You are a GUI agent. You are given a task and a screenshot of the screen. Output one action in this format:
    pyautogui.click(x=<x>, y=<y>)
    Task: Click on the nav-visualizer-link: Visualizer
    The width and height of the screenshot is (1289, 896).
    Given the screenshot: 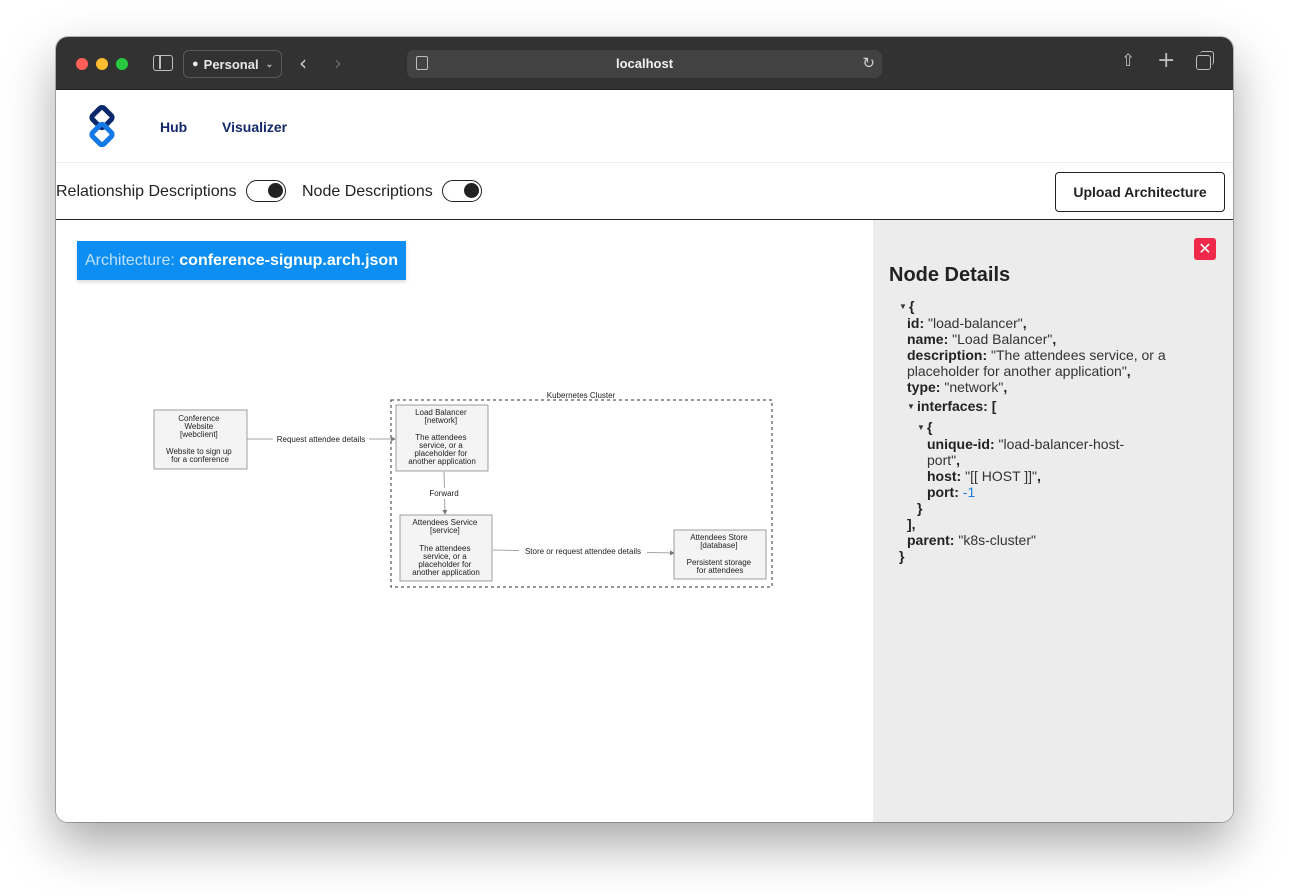 What is the action you would take?
    pyautogui.click(x=254, y=127)
    